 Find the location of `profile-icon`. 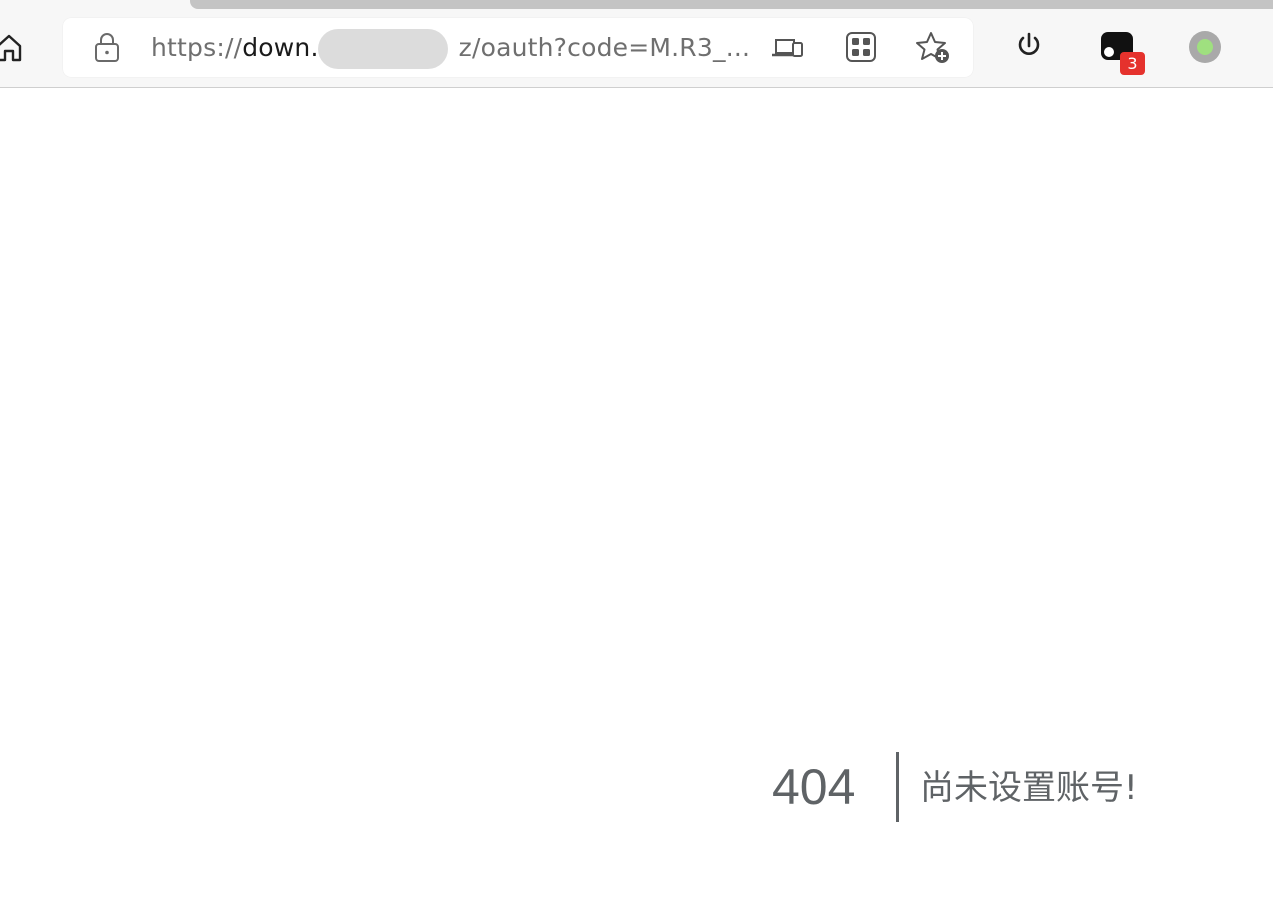

profile-icon is located at coordinates (1205, 47).